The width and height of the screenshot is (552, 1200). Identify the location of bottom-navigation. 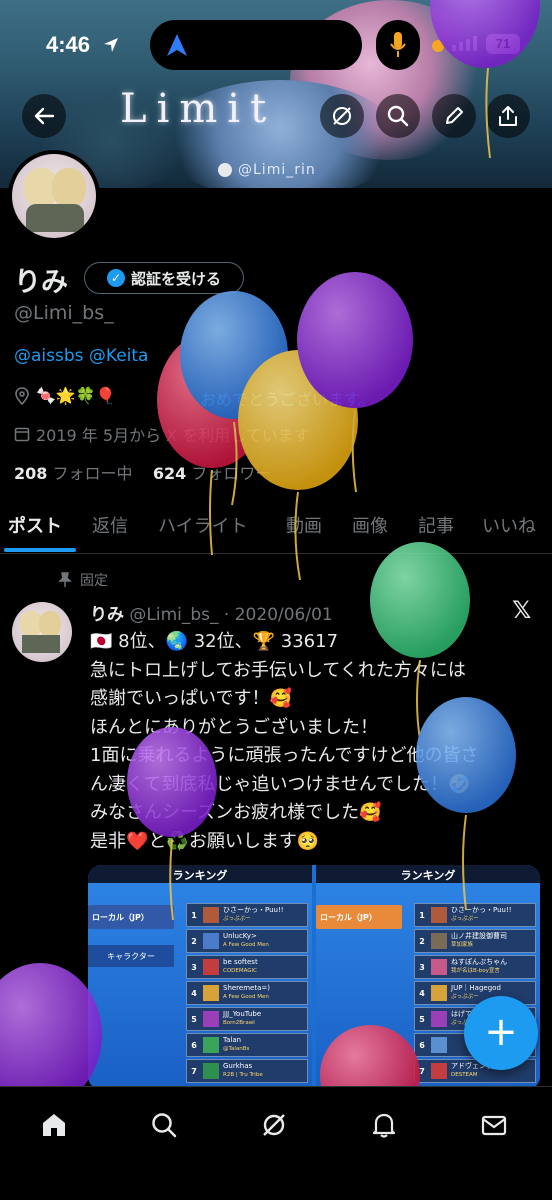
(276, 1143).